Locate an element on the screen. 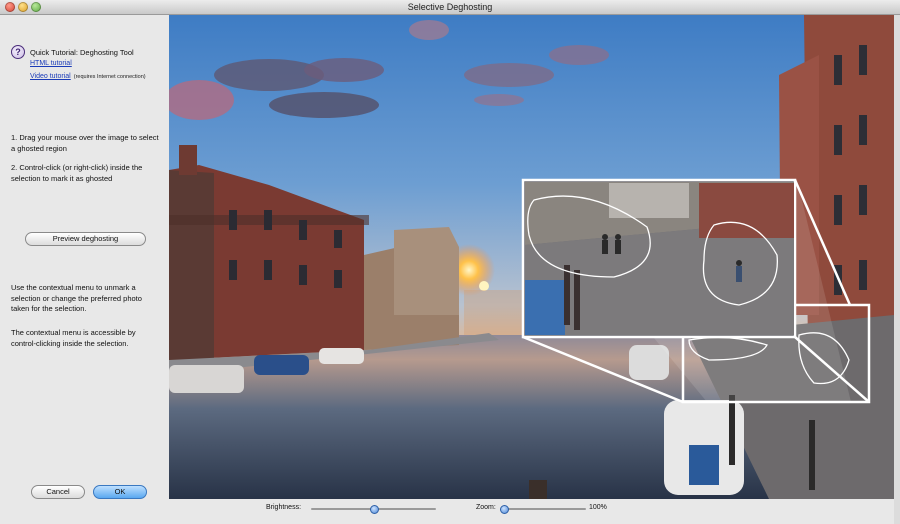 The width and height of the screenshot is (900, 524). tutorial-title: Quick Tutorial: Deghosting Tool is located at coordinates (82, 52).